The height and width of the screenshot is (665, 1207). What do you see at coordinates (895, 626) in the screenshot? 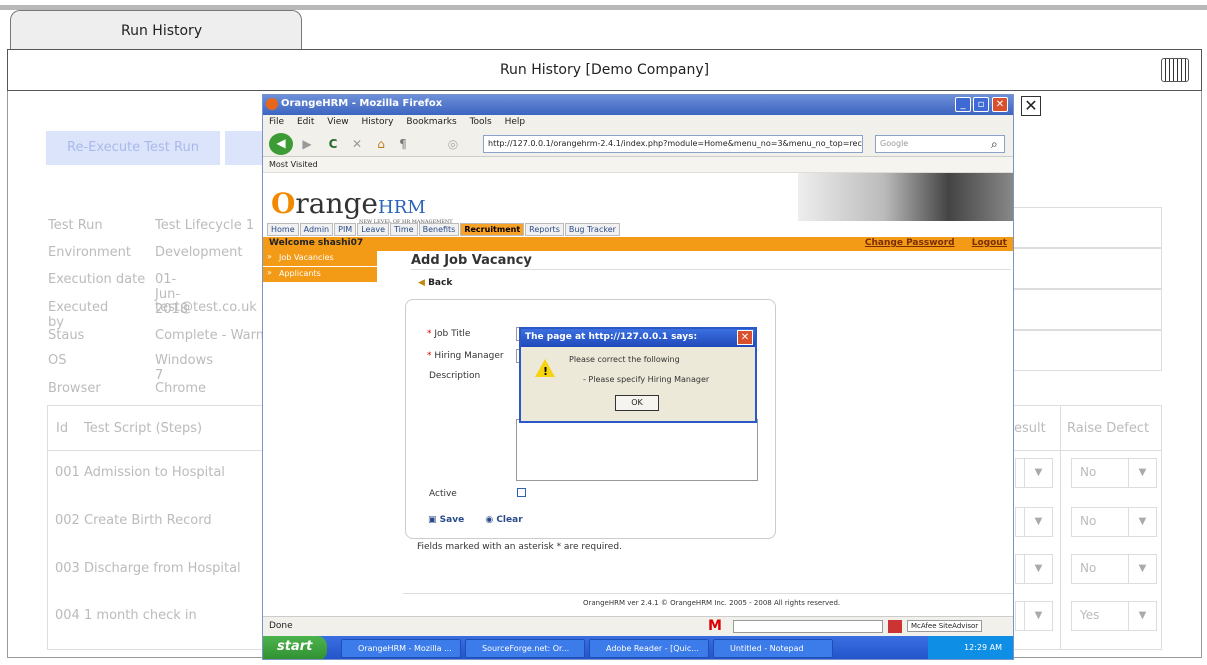
I see `red-tool-icon` at bounding box center [895, 626].